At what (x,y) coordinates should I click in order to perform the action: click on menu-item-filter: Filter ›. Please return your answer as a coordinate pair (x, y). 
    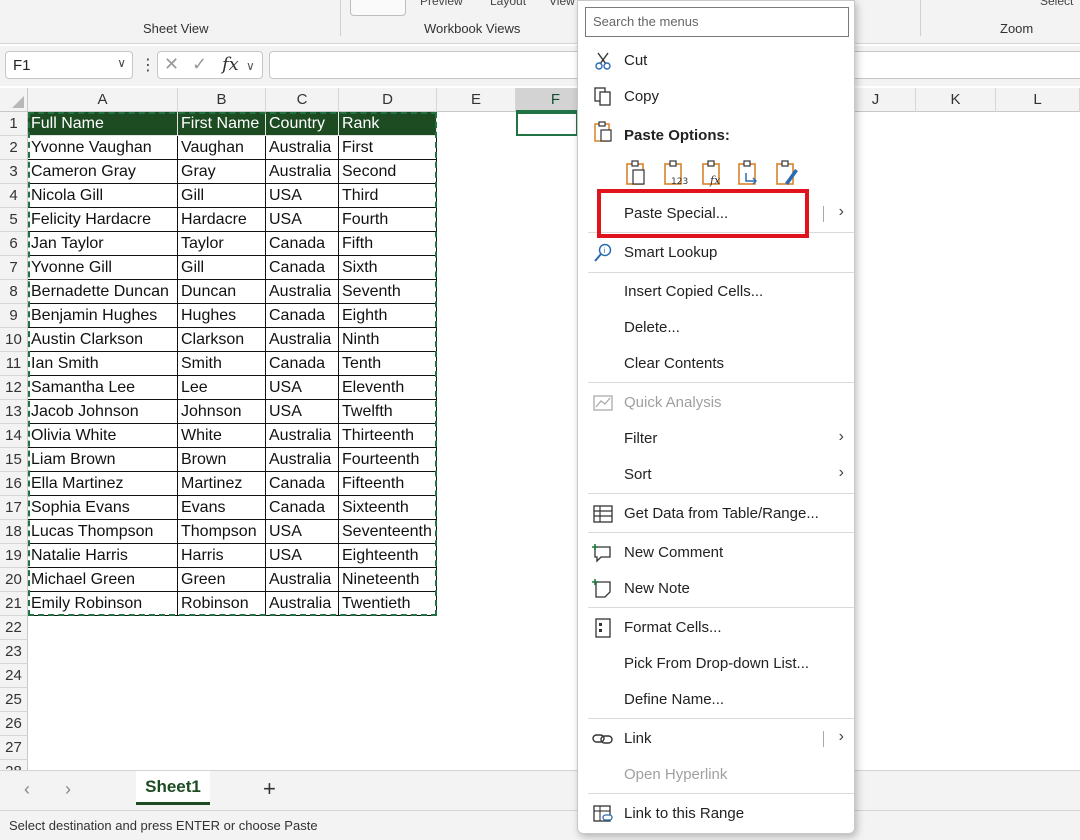
    Looking at the image, I should click on (716, 439).